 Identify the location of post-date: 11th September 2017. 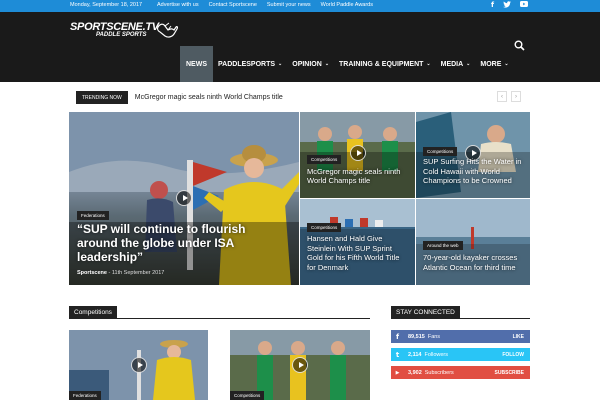
(138, 273).